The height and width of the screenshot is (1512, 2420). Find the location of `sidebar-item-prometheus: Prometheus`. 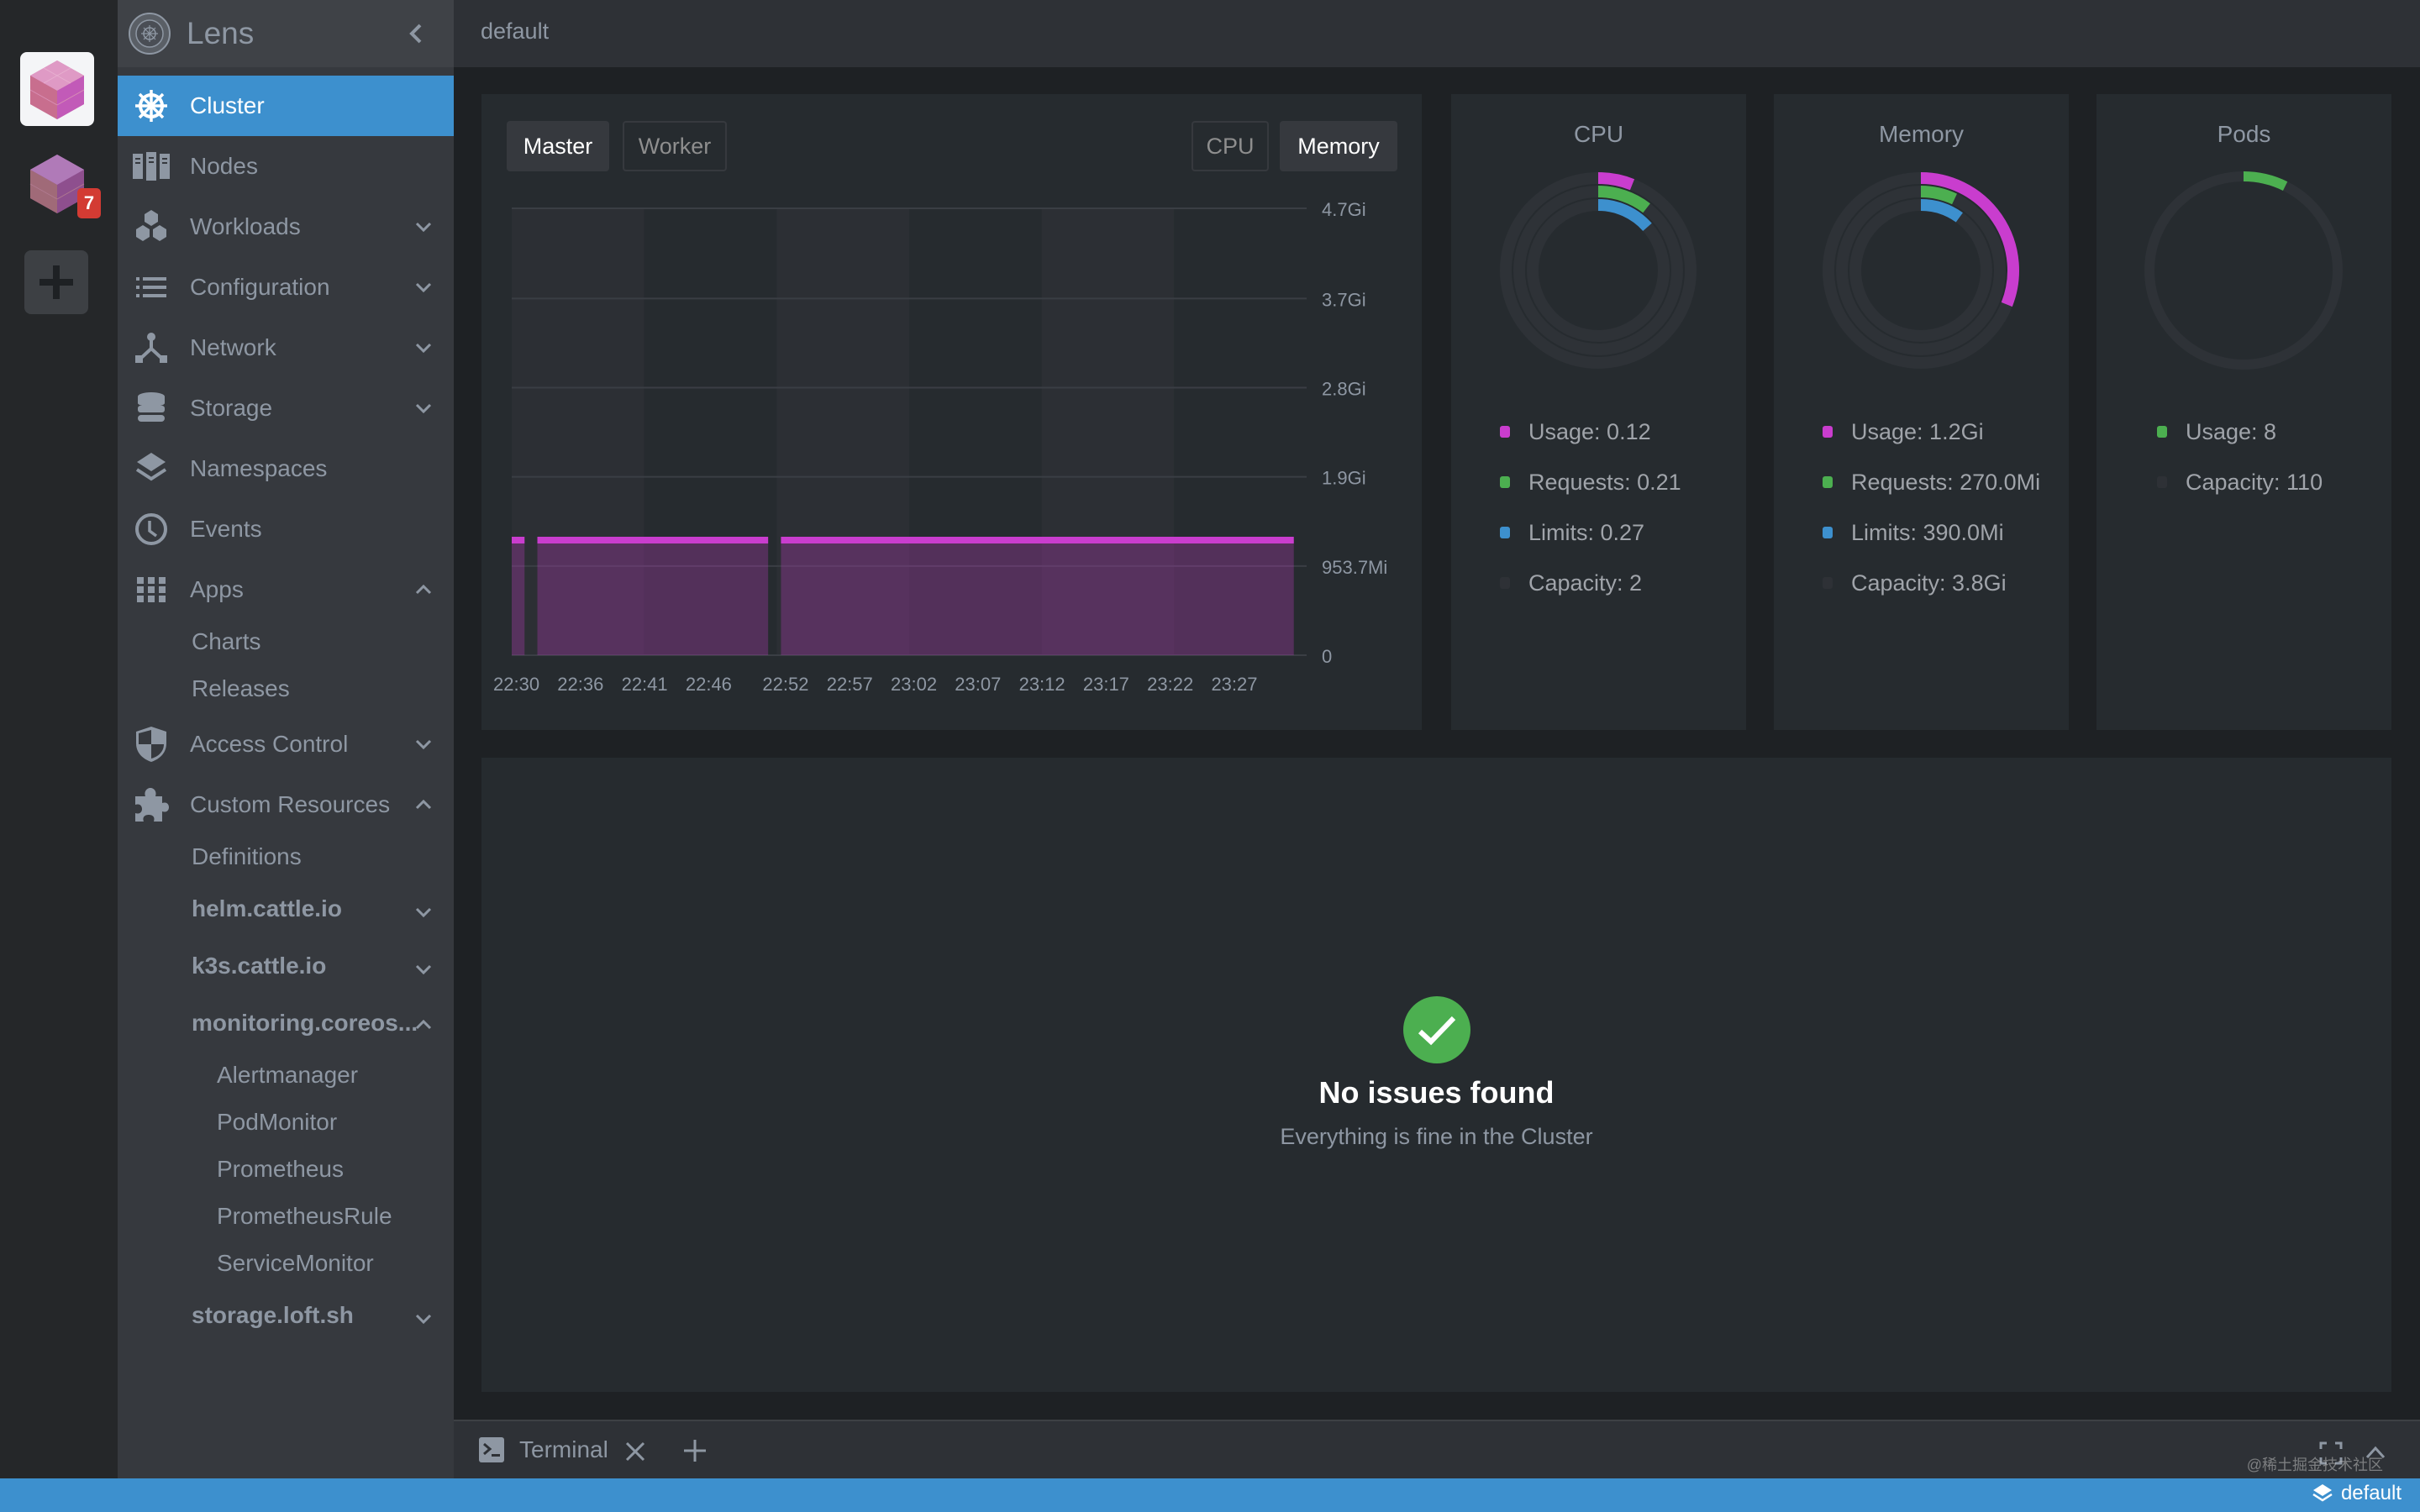

sidebar-item-prometheus: Prometheus is located at coordinates (280, 1169).